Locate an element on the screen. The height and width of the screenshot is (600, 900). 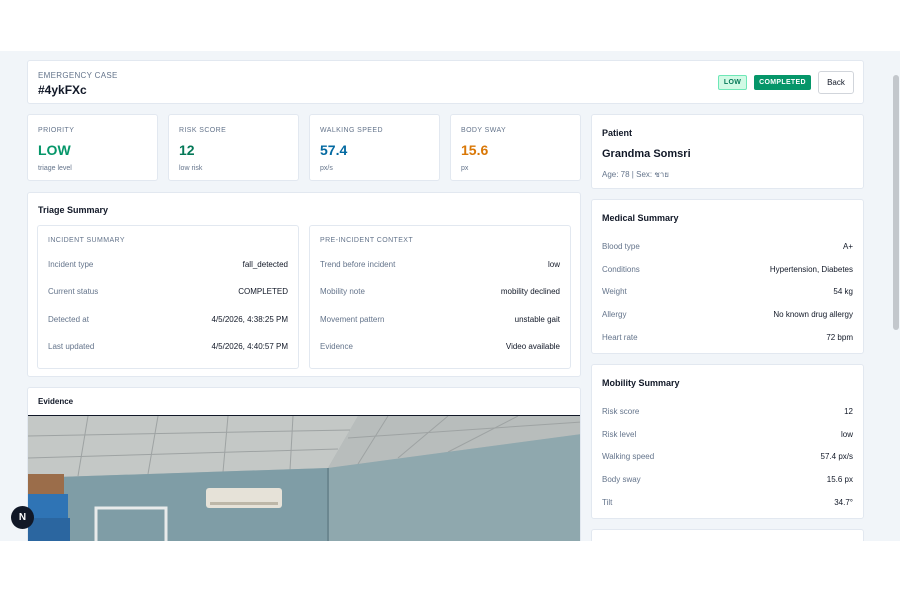
row-key: Blood type is located at coordinates (621, 246).